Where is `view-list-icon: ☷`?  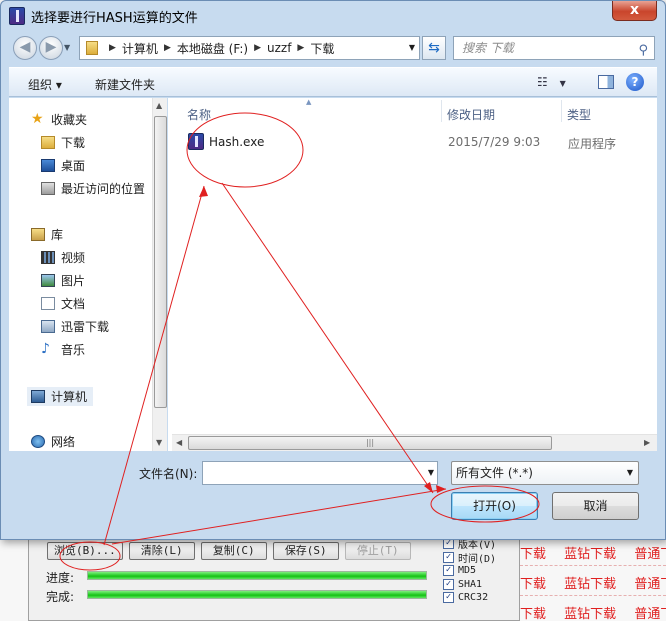
view-list-icon: ☷ is located at coordinates (542, 82).